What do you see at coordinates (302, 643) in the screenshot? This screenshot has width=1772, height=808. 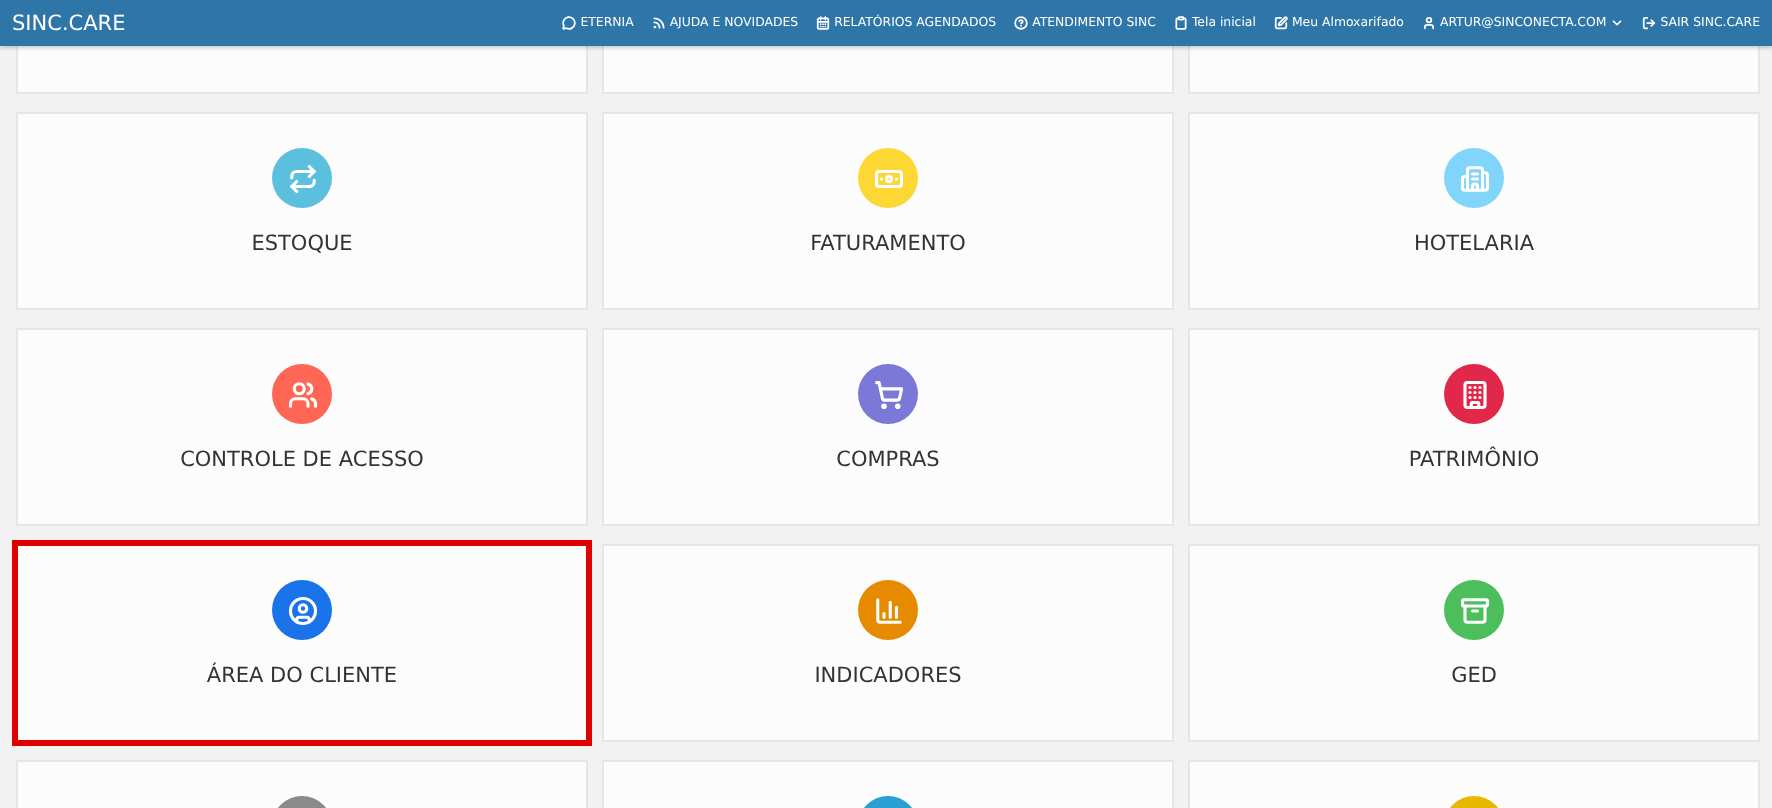 I see `module-card: ÁREA DO CLIENTE` at bounding box center [302, 643].